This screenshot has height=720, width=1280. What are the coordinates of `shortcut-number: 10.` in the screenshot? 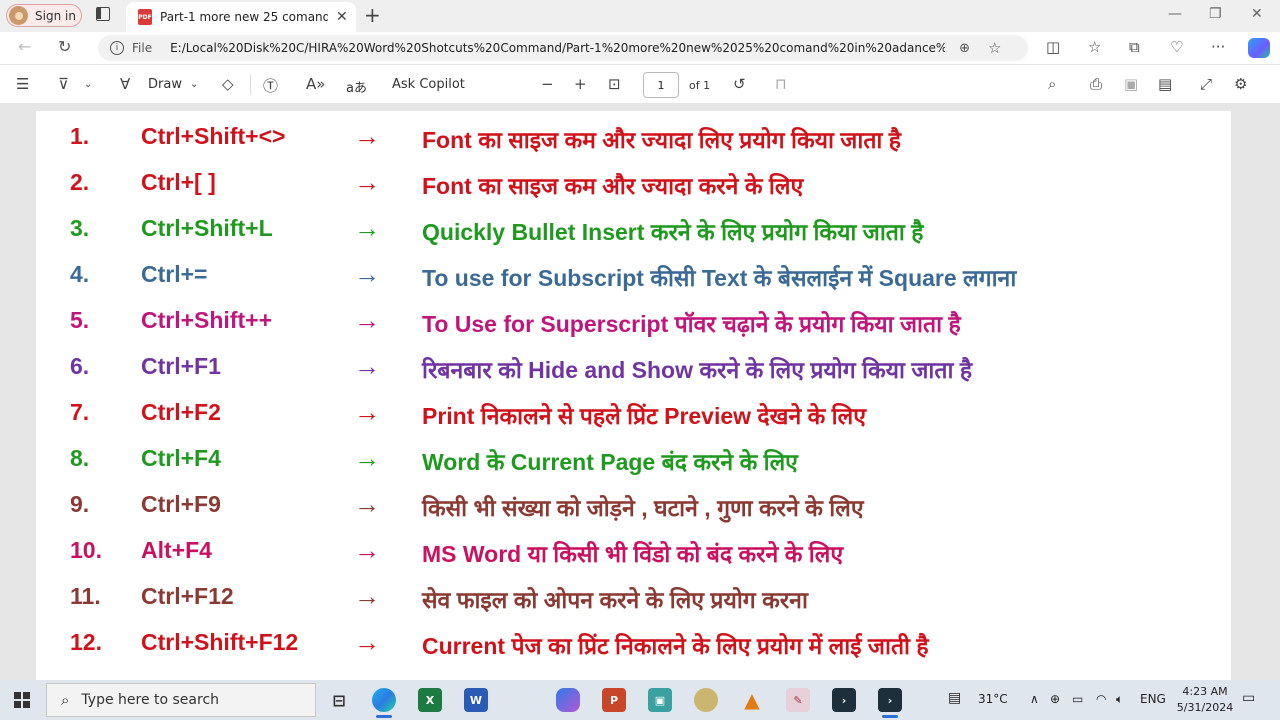 It's located at (86, 550).